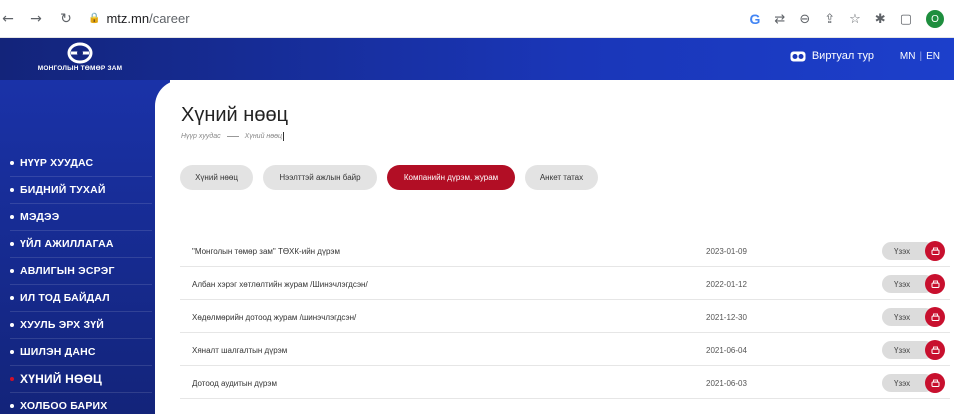  Describe the element at coordinates (842, 56) in the screenshot. I see `virtual-tour-label: Виртуал тур` at that location.